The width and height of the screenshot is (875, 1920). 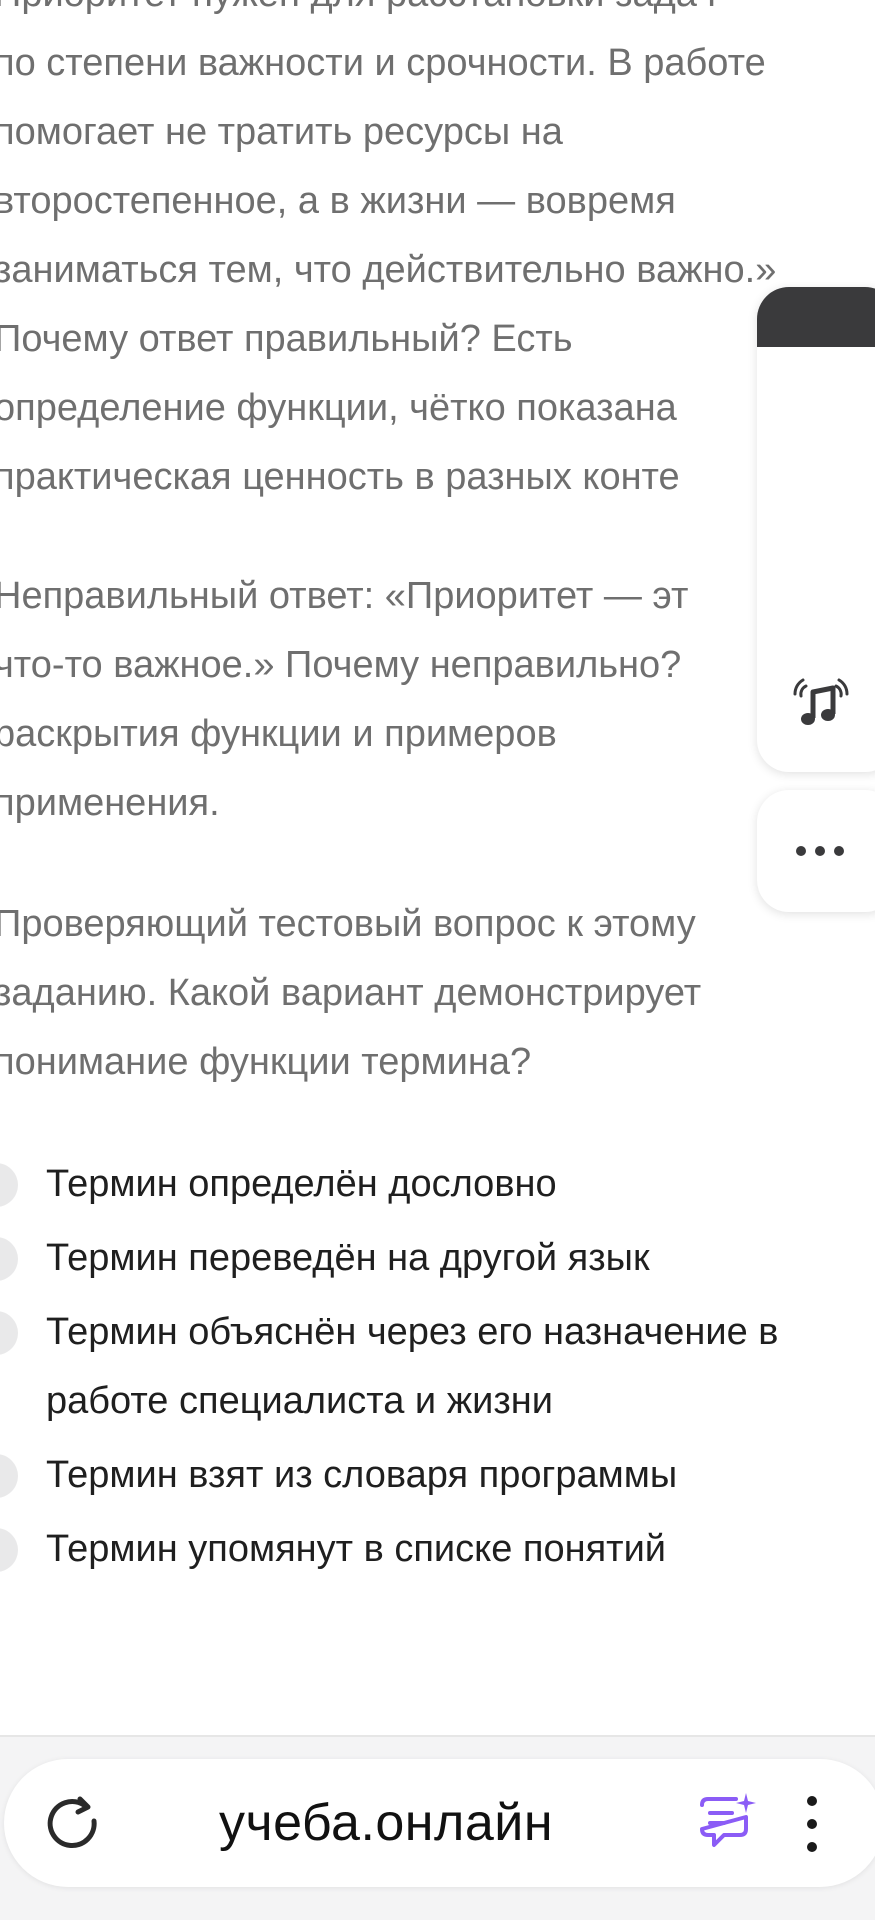 I want to click on quiz-option: Термин переведён на другой язык, so click(x=437, y=1258).